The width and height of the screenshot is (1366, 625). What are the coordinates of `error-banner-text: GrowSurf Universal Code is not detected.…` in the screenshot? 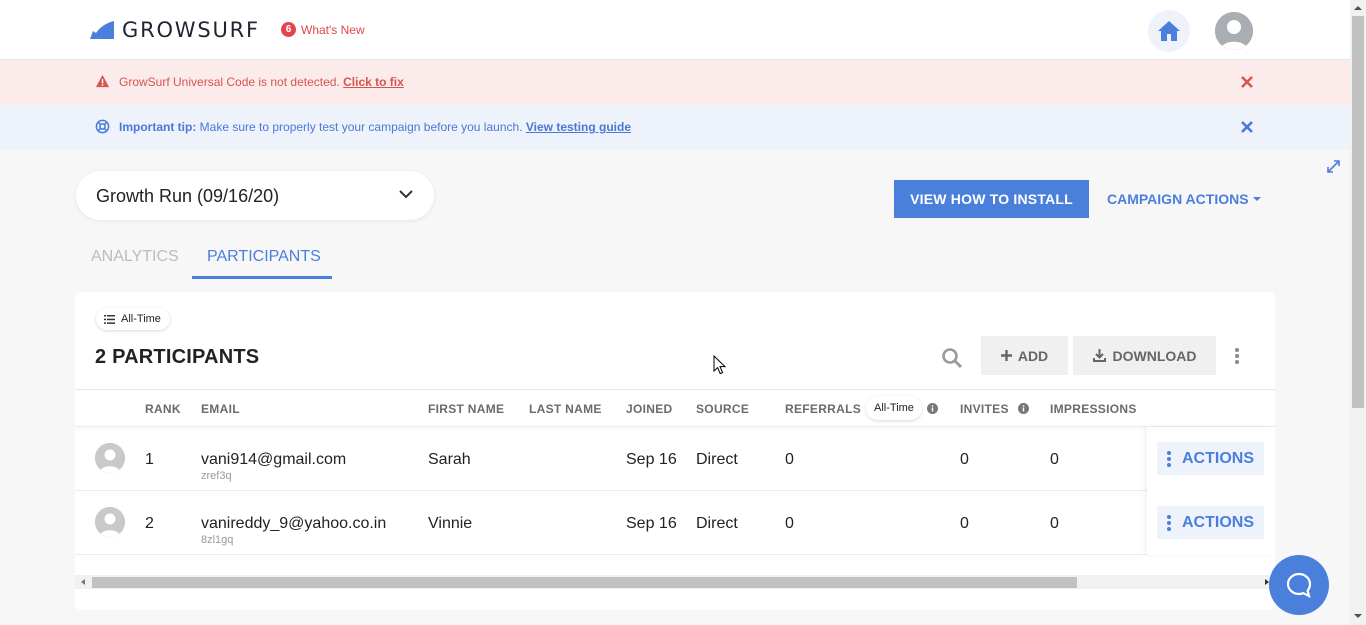 It's located at (261, 82).